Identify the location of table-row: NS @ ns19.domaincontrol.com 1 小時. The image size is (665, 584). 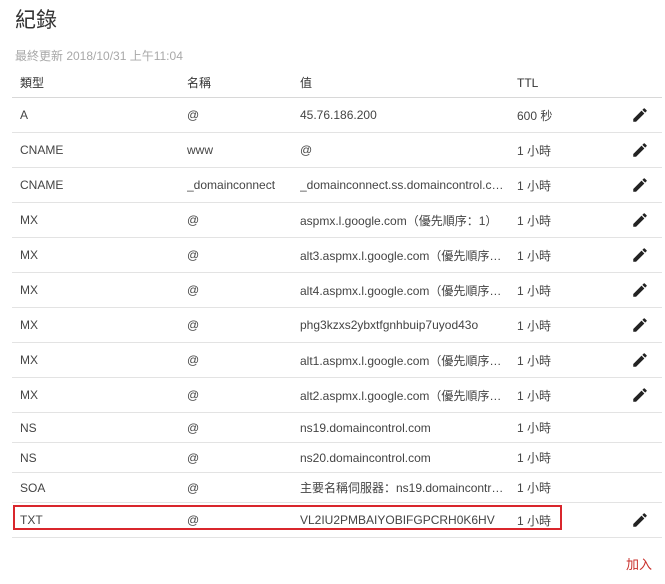
(337, 428).